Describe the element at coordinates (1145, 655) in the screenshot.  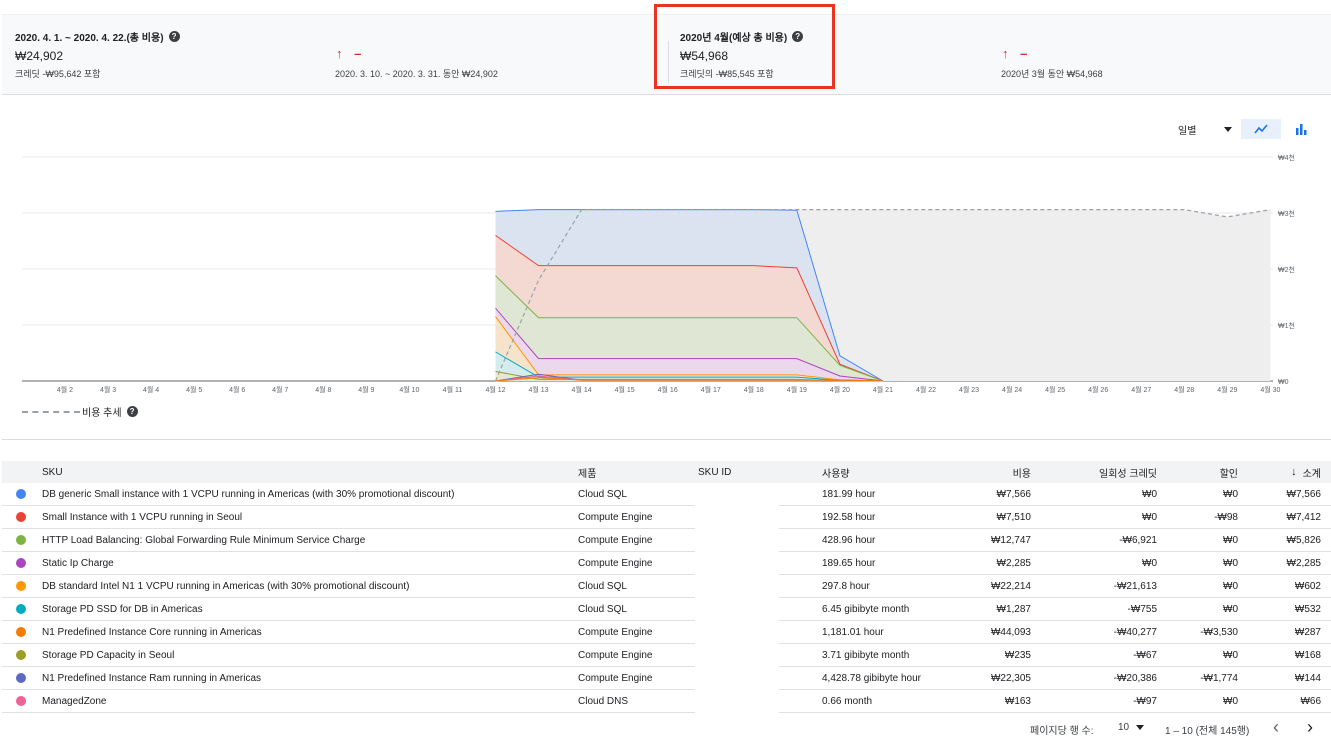
I see `credit-value: -₩67` at that location.